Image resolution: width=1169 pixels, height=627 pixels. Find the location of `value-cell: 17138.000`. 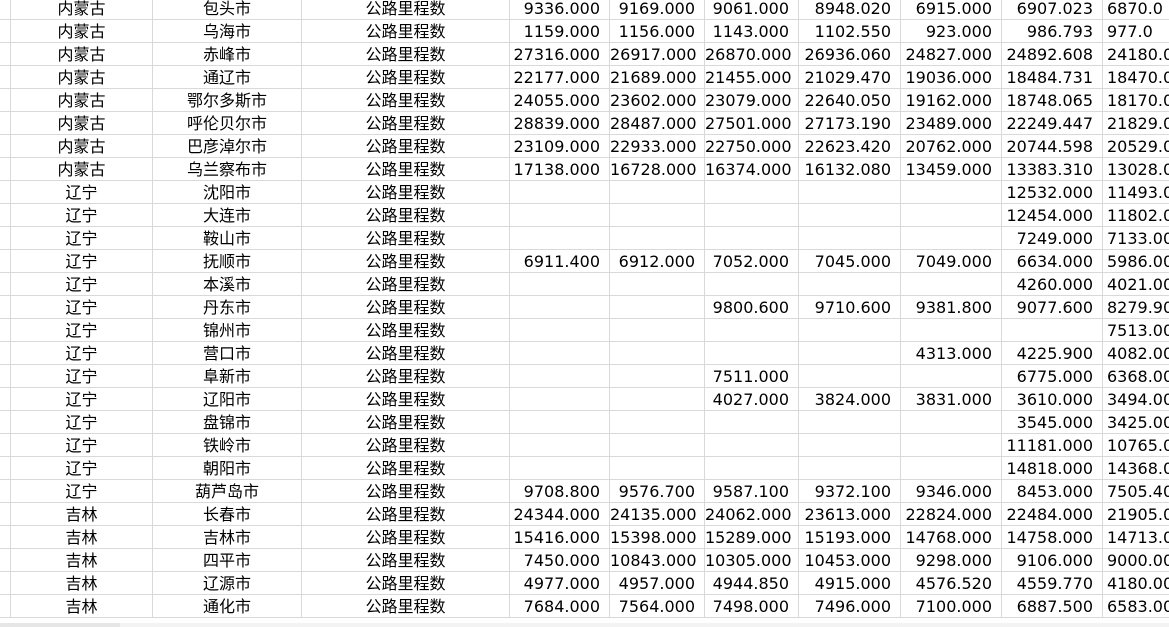

value-cell: 17138.000 is located at coordinates (560, 169).